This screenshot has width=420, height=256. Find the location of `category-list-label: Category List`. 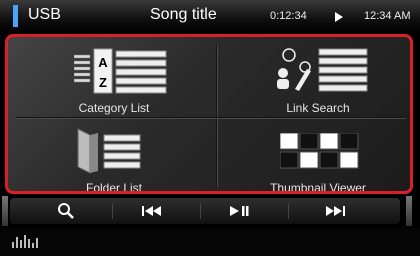

category-list-label: Category List is located at coordinates (114, 108).